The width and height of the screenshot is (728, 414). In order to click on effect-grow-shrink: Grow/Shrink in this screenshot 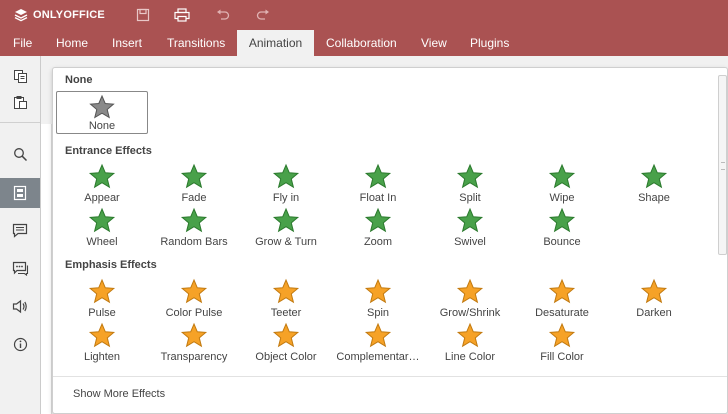, I will do `click(470, 300)`.